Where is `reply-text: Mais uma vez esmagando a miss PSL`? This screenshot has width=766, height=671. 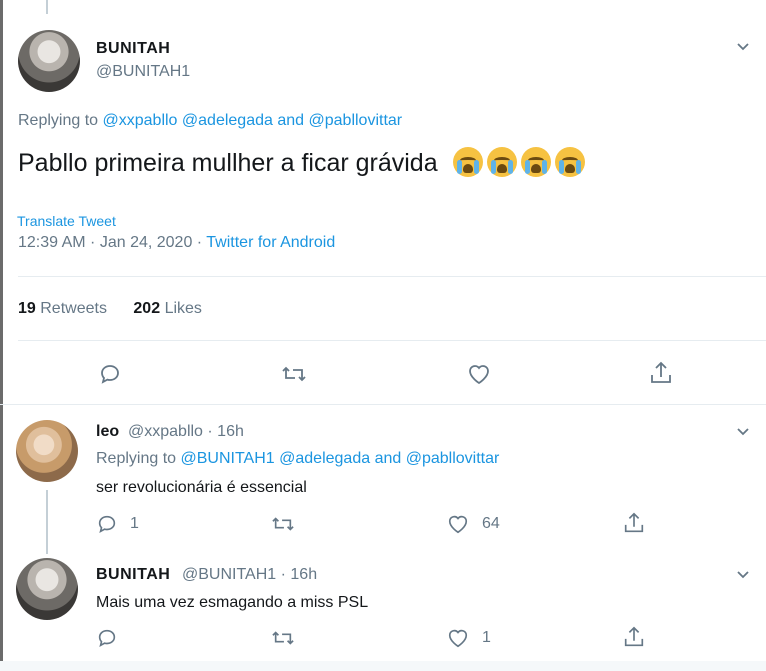 reply-text: Mais uma vez esmagando a miss PSL is located at coordinates (232, 602).